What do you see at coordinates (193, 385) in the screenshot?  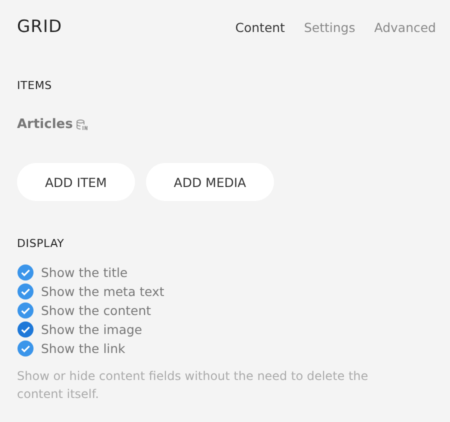 I see `help-text: Show or hide content fields without the need to delete the content itself.` at bounding box center [193, 385].